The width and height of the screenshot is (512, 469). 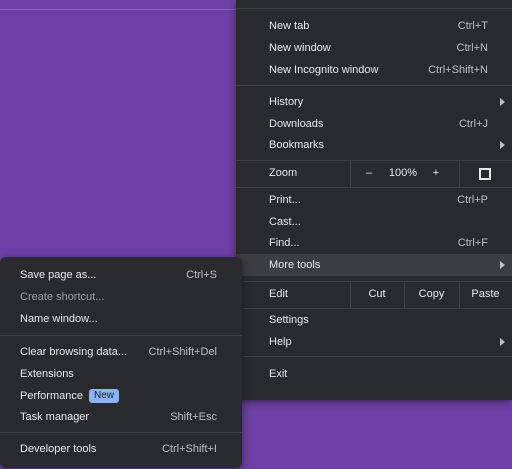 What do you see at coordinates (374, 265) in the screenshot?
I see `more-tools-item: More tools` at bounding box center [374, 265].